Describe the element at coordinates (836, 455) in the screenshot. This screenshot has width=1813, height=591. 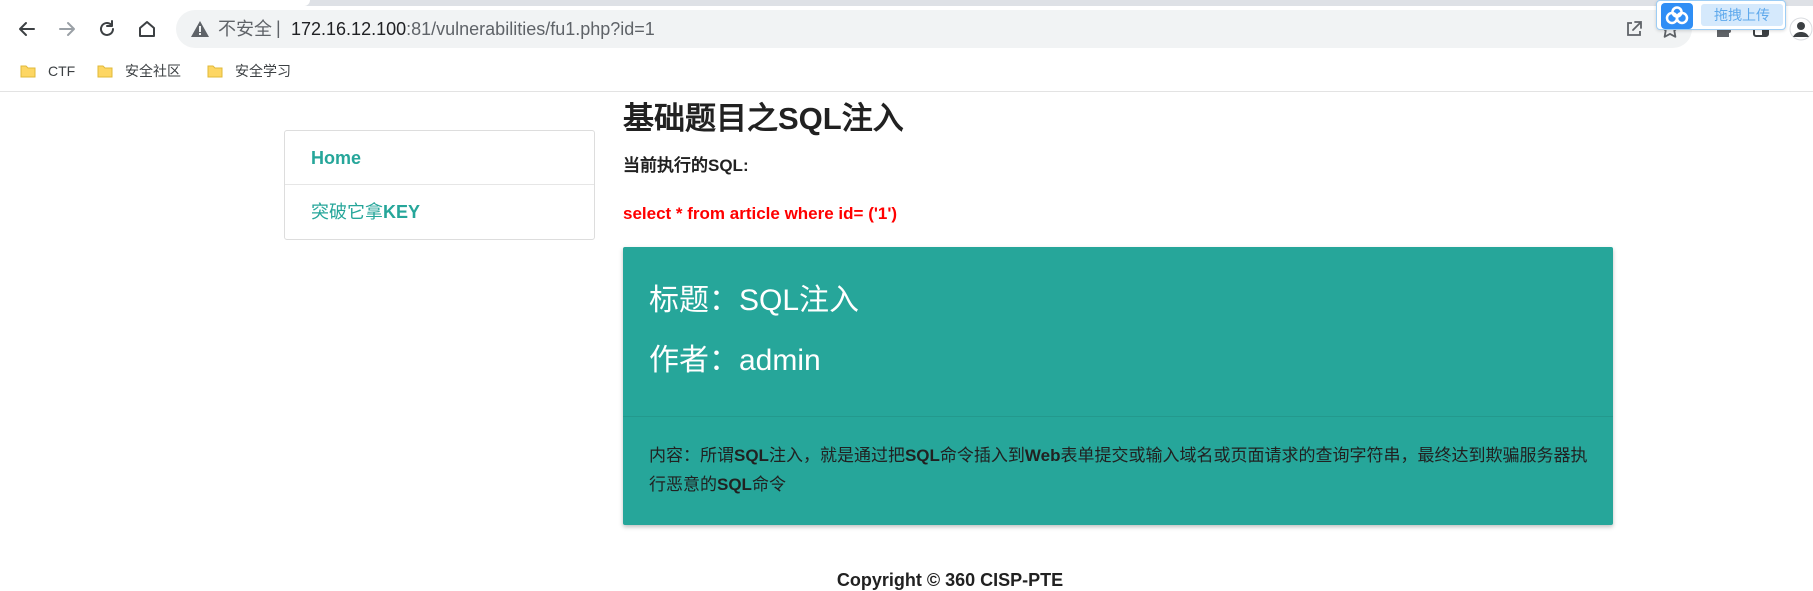
I see `article-content-segment: 注入，就是通过把` at that location.